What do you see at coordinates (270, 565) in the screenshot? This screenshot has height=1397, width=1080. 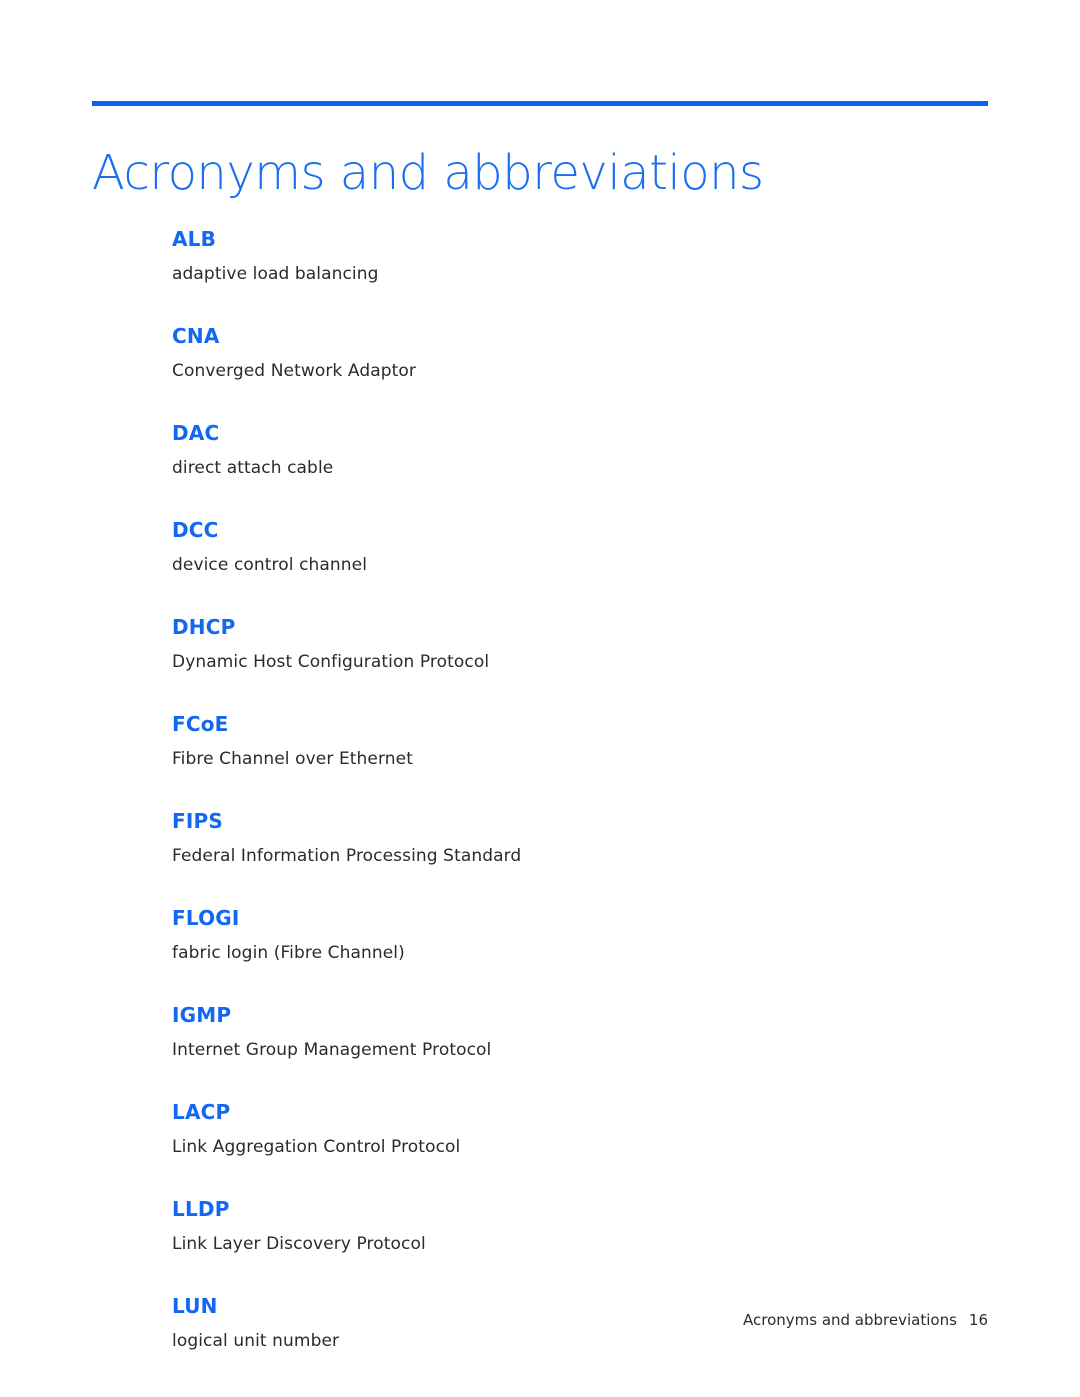 I see `glossary-definition: device control channel` at bounding box center [270, 565].